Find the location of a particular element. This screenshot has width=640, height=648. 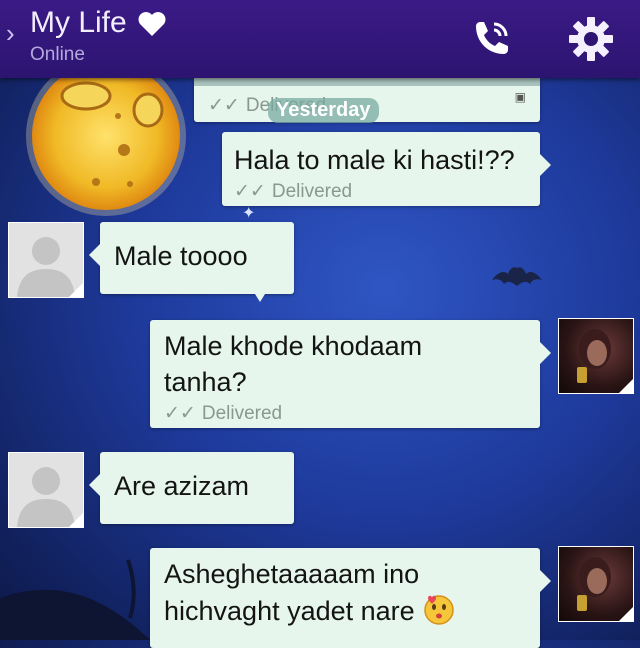

date-divider: Yesterday is located at coordinates (323, 110).